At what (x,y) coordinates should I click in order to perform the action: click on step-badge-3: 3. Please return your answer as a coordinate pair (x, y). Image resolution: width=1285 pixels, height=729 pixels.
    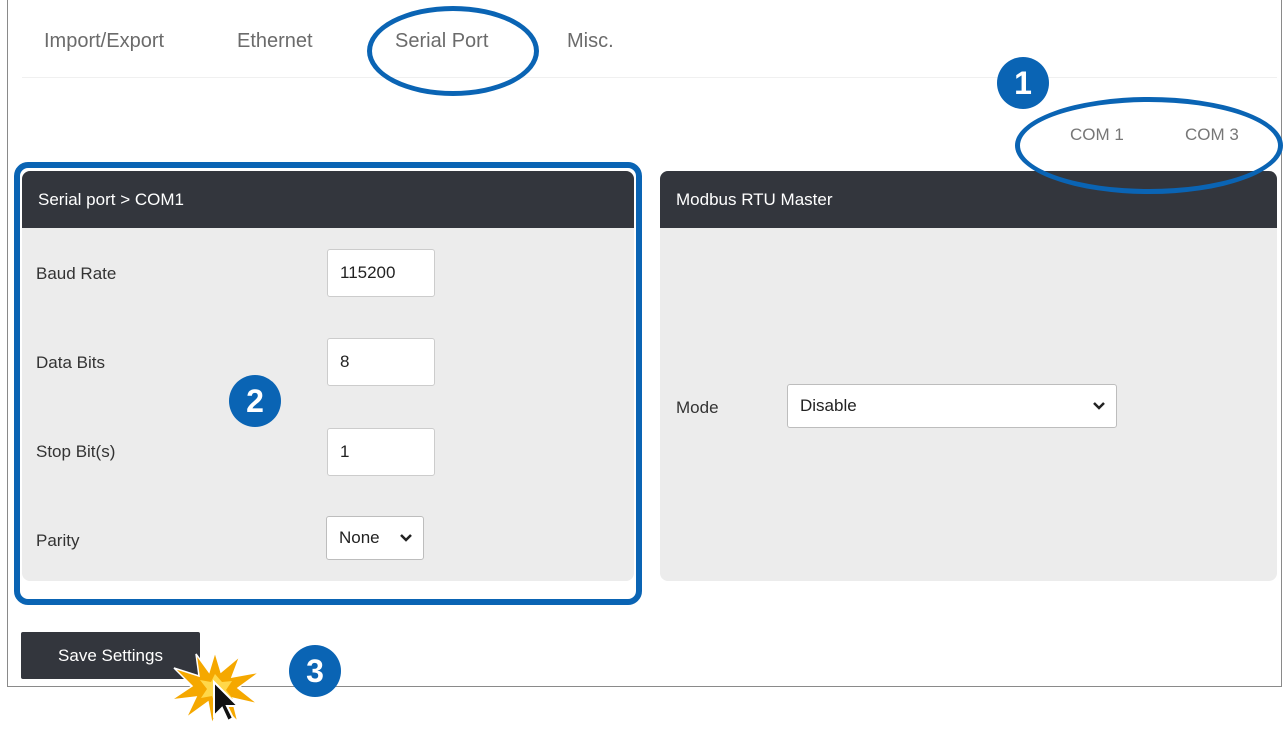
    Looking at the image, I should click on (315, 671).